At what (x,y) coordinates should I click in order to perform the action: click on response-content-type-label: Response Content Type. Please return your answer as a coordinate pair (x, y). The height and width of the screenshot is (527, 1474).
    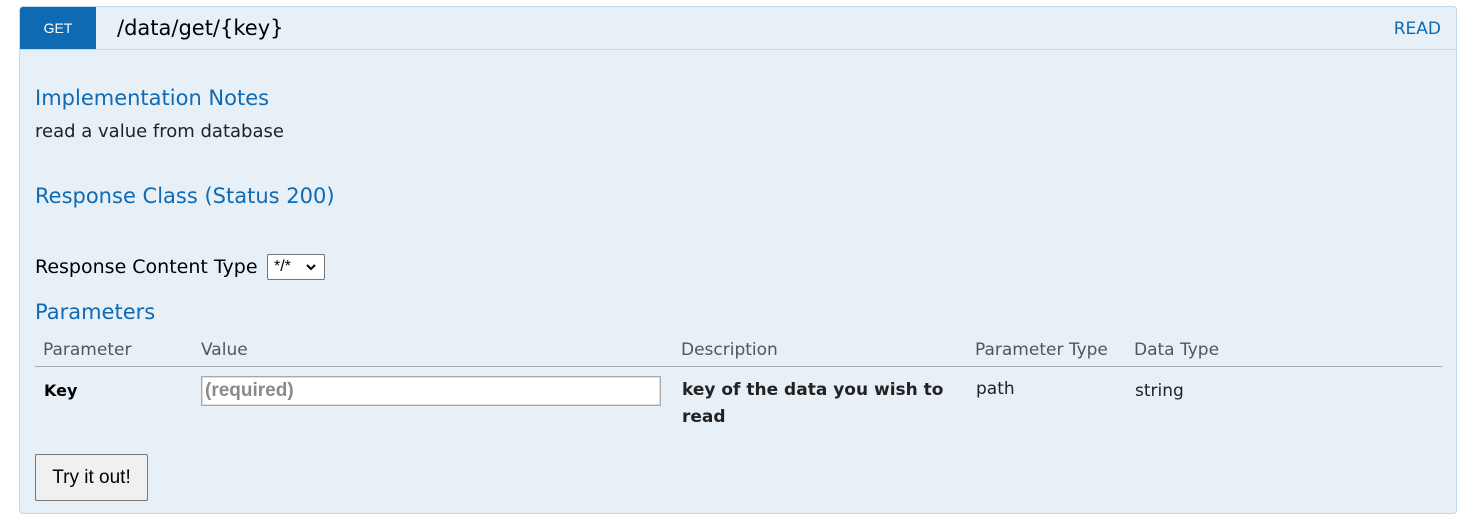
    Looking at the image, I should click on (146, 267).